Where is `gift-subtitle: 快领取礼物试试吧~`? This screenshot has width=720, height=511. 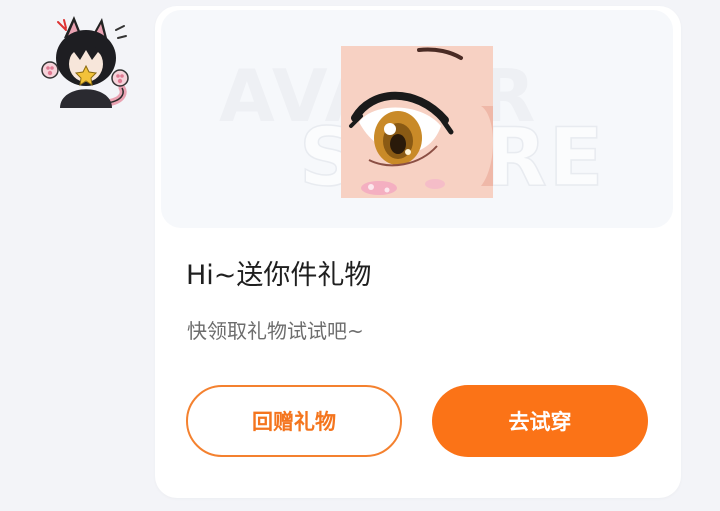 gift-subtitle: 快领取礼物试试吧~ is located at coordinates (275, 331).